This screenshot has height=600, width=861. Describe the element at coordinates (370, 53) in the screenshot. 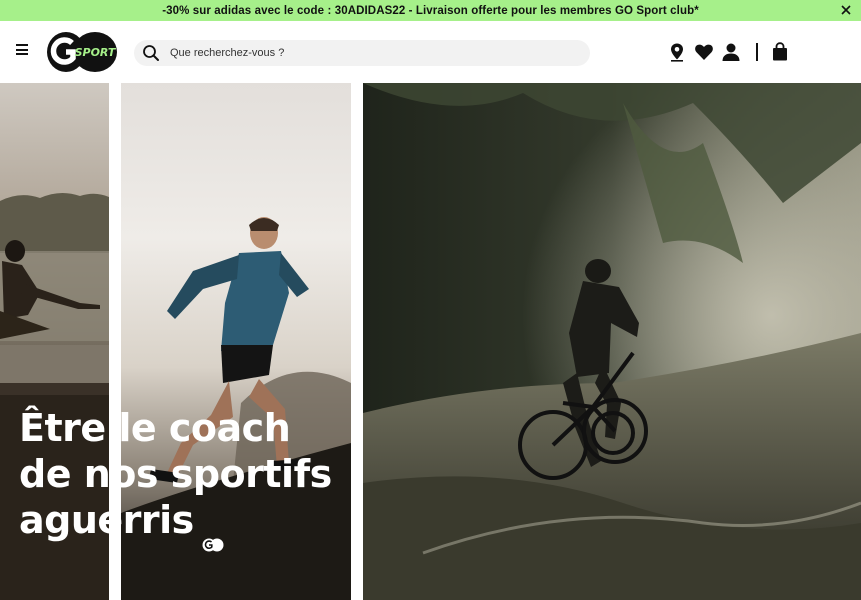

I see `search-input` at that location.